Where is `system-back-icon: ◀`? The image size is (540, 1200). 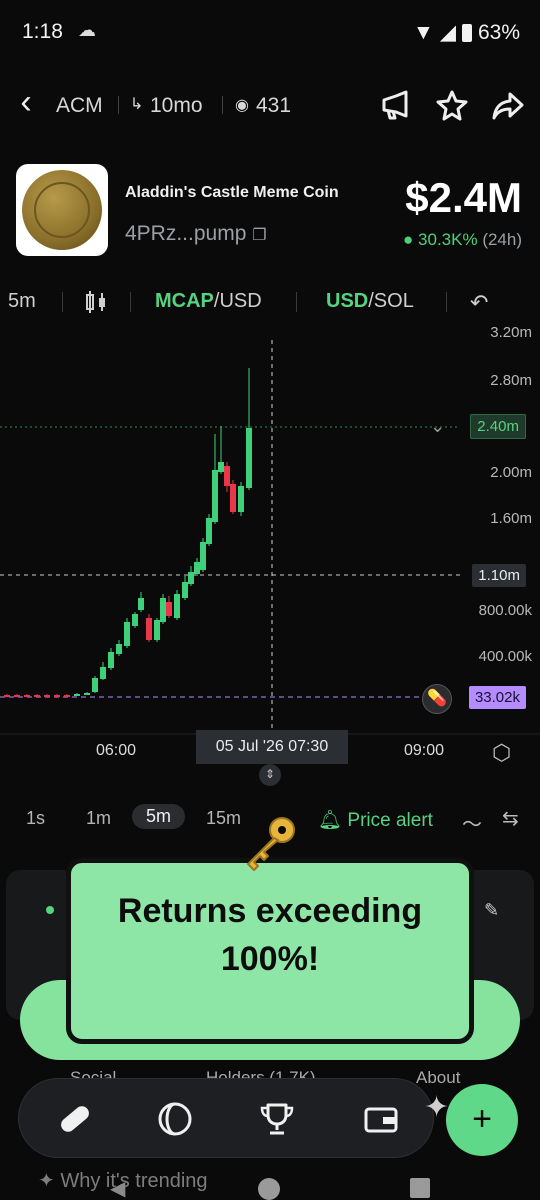
system-back-icon: ◀ is located at coordinates (117, 1188).